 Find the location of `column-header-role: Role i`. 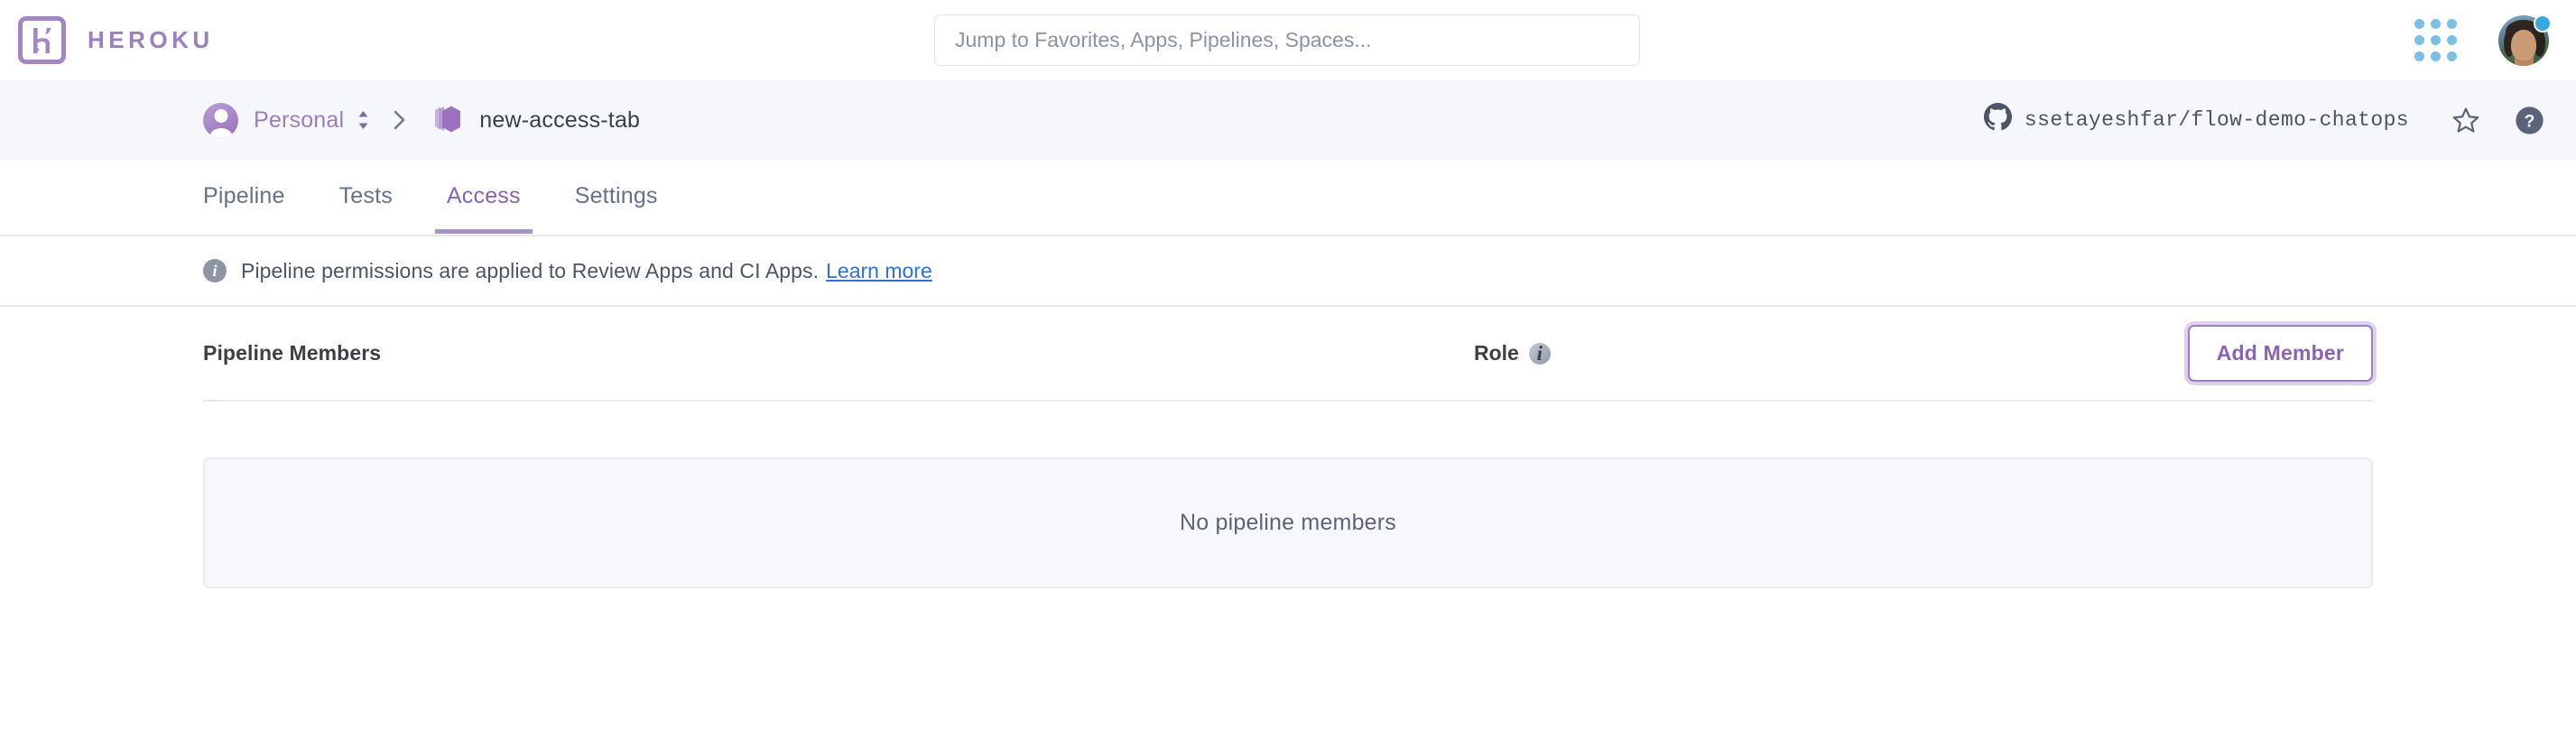

column-header-role: Role i is located at coordinates (1512, 353).